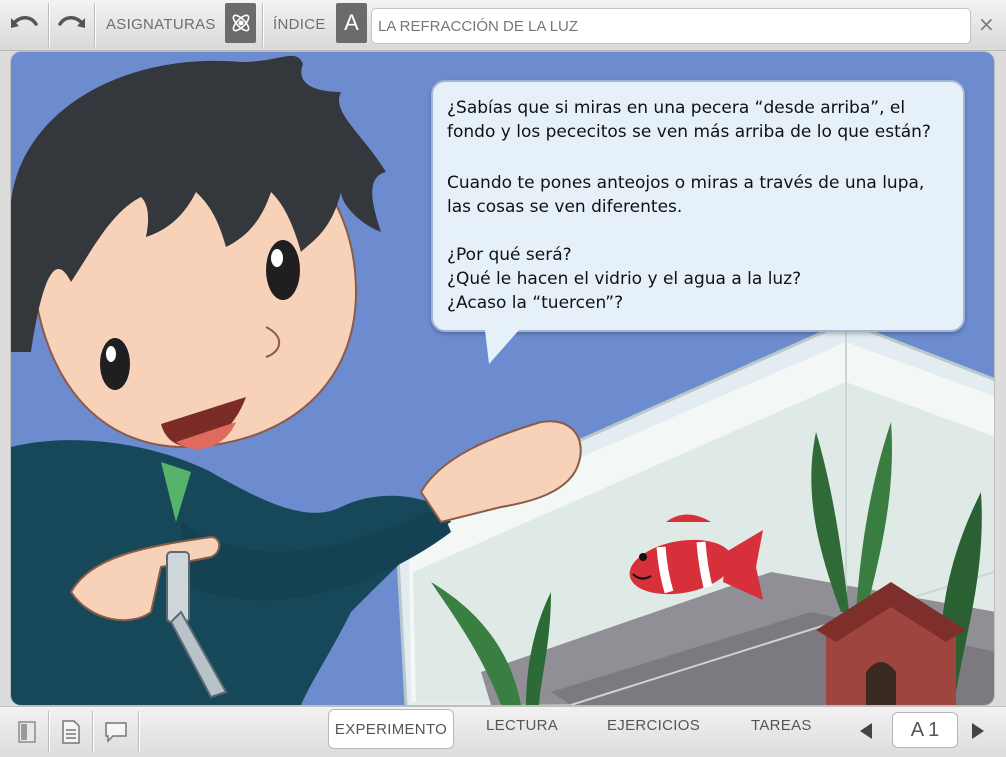  Describe the element at coordinates (978, 731) in the screenshot. I see `next-page-icon` at that location.